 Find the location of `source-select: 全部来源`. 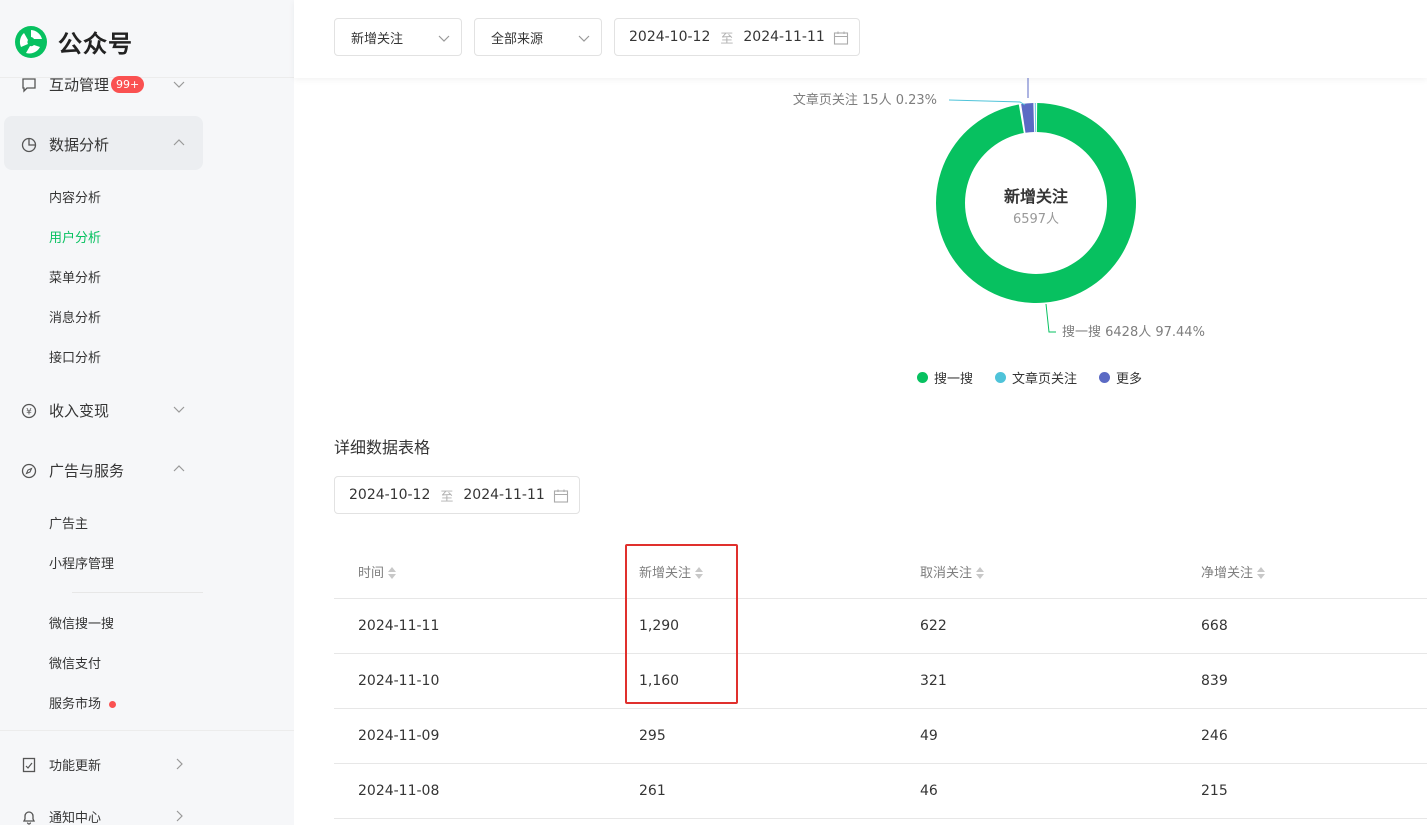

source-select: 全部来源 is located at coordinates (538, 37).